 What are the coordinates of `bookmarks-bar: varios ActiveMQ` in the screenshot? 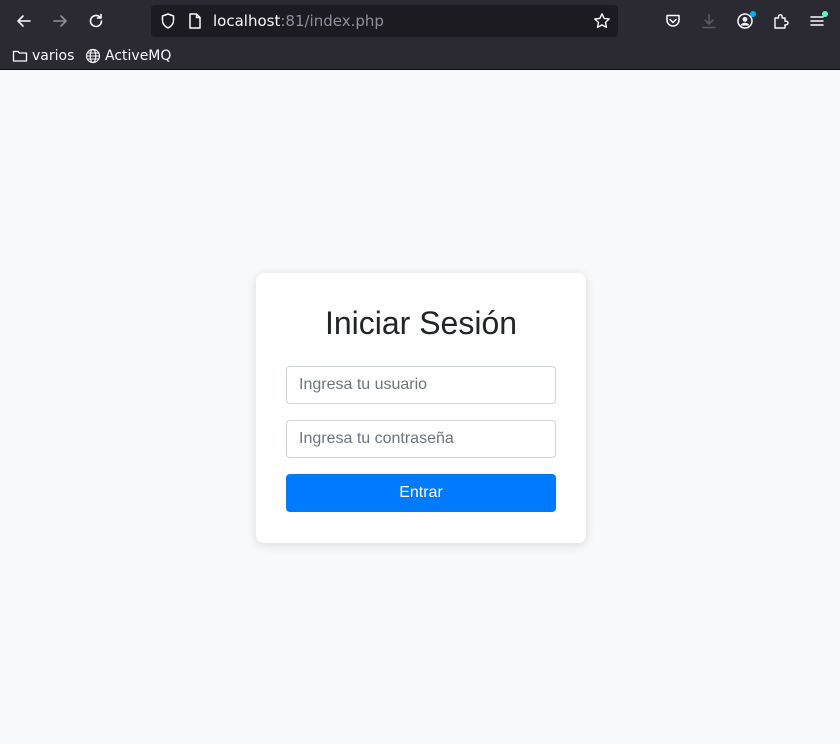 It's located at (420, 56).